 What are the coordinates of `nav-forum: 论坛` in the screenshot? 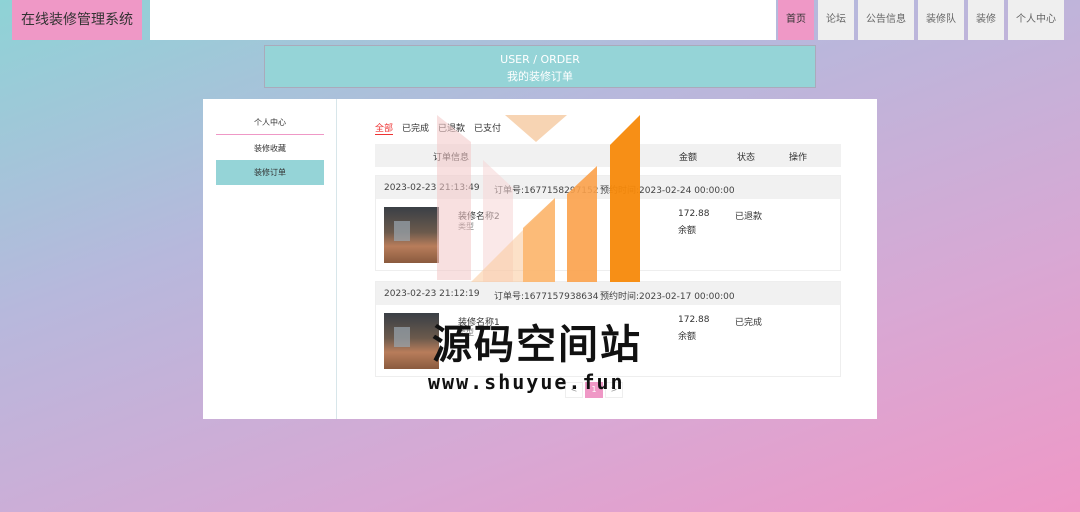 It's located at (836, 20).